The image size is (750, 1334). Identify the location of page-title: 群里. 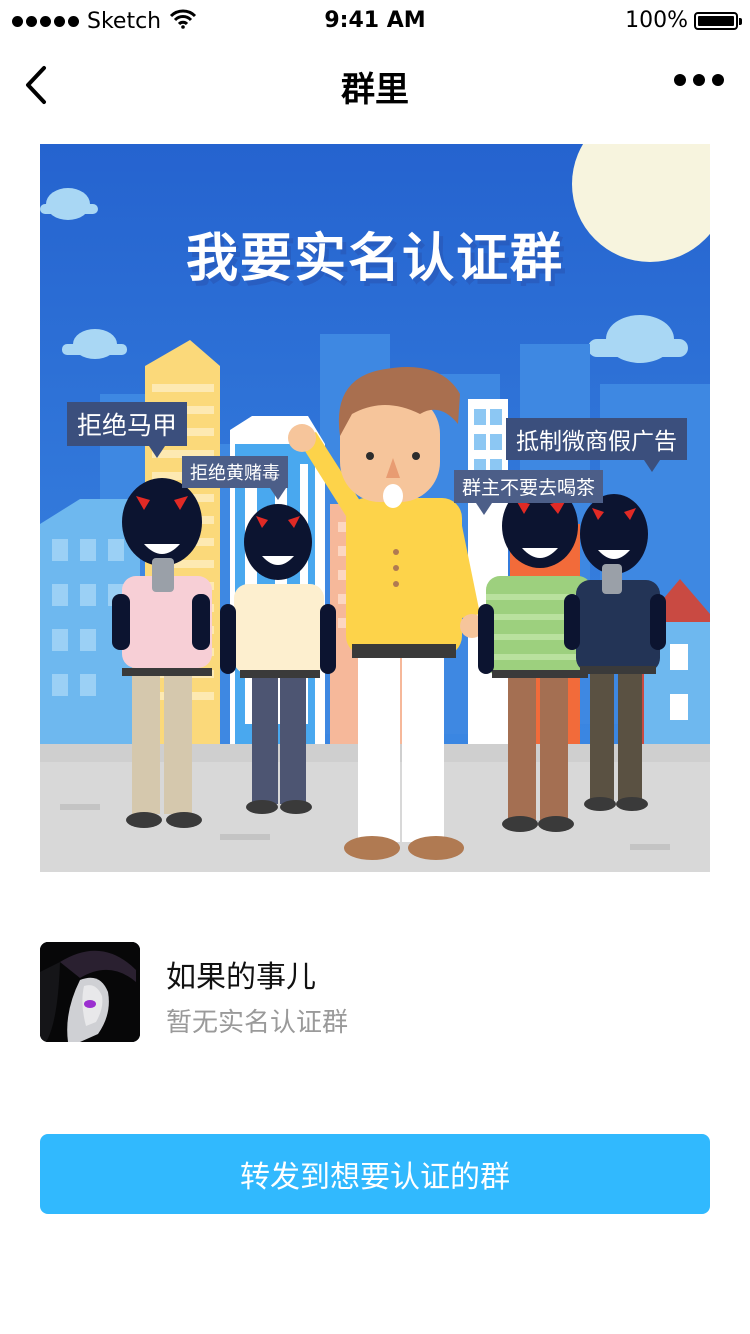
(375, 90).